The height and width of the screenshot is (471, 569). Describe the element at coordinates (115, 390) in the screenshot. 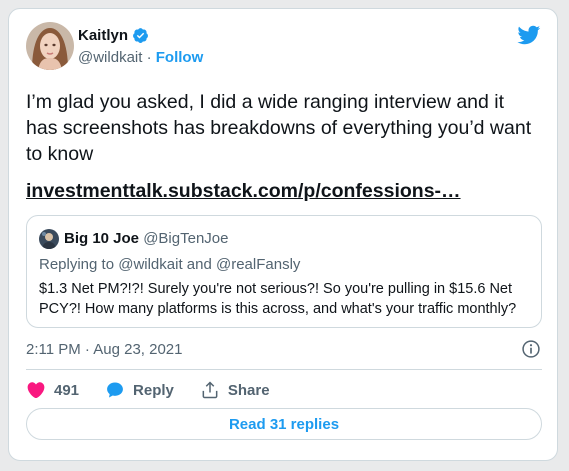

I see `reply-bubble-icon` at that location.